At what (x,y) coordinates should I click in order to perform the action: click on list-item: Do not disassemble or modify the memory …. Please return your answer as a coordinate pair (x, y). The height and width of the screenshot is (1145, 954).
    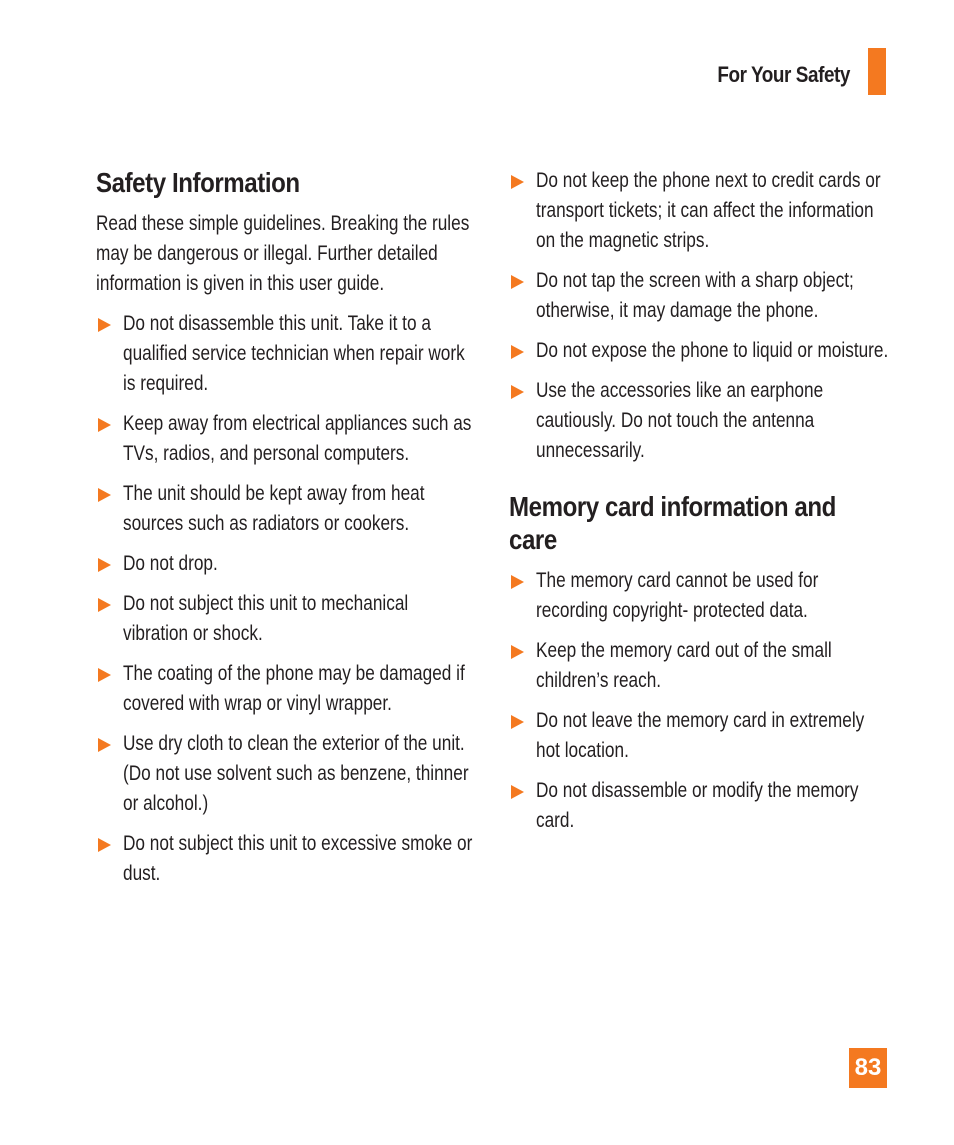
    Looking at the image, I should click on (699, 806).